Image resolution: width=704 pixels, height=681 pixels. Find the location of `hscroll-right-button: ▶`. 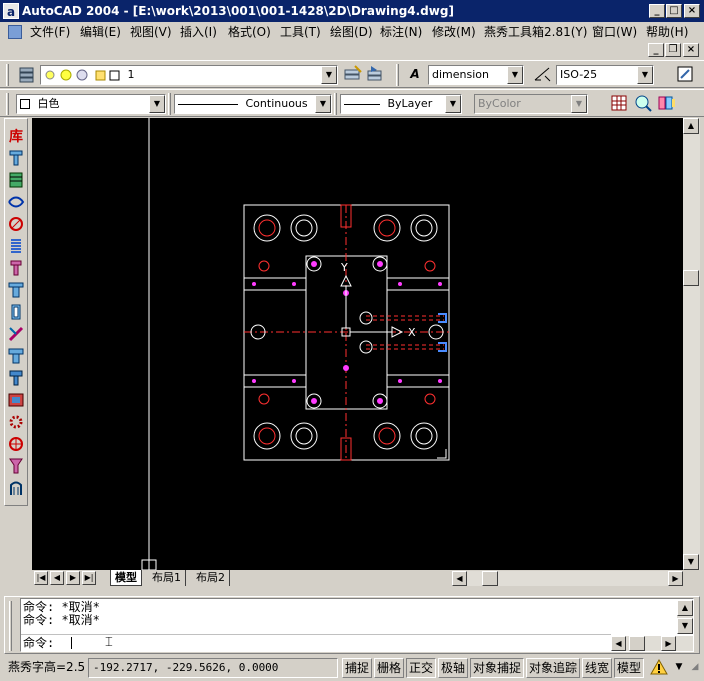

hscroll-right-button: ▶ is located at coordinates (675, 578).